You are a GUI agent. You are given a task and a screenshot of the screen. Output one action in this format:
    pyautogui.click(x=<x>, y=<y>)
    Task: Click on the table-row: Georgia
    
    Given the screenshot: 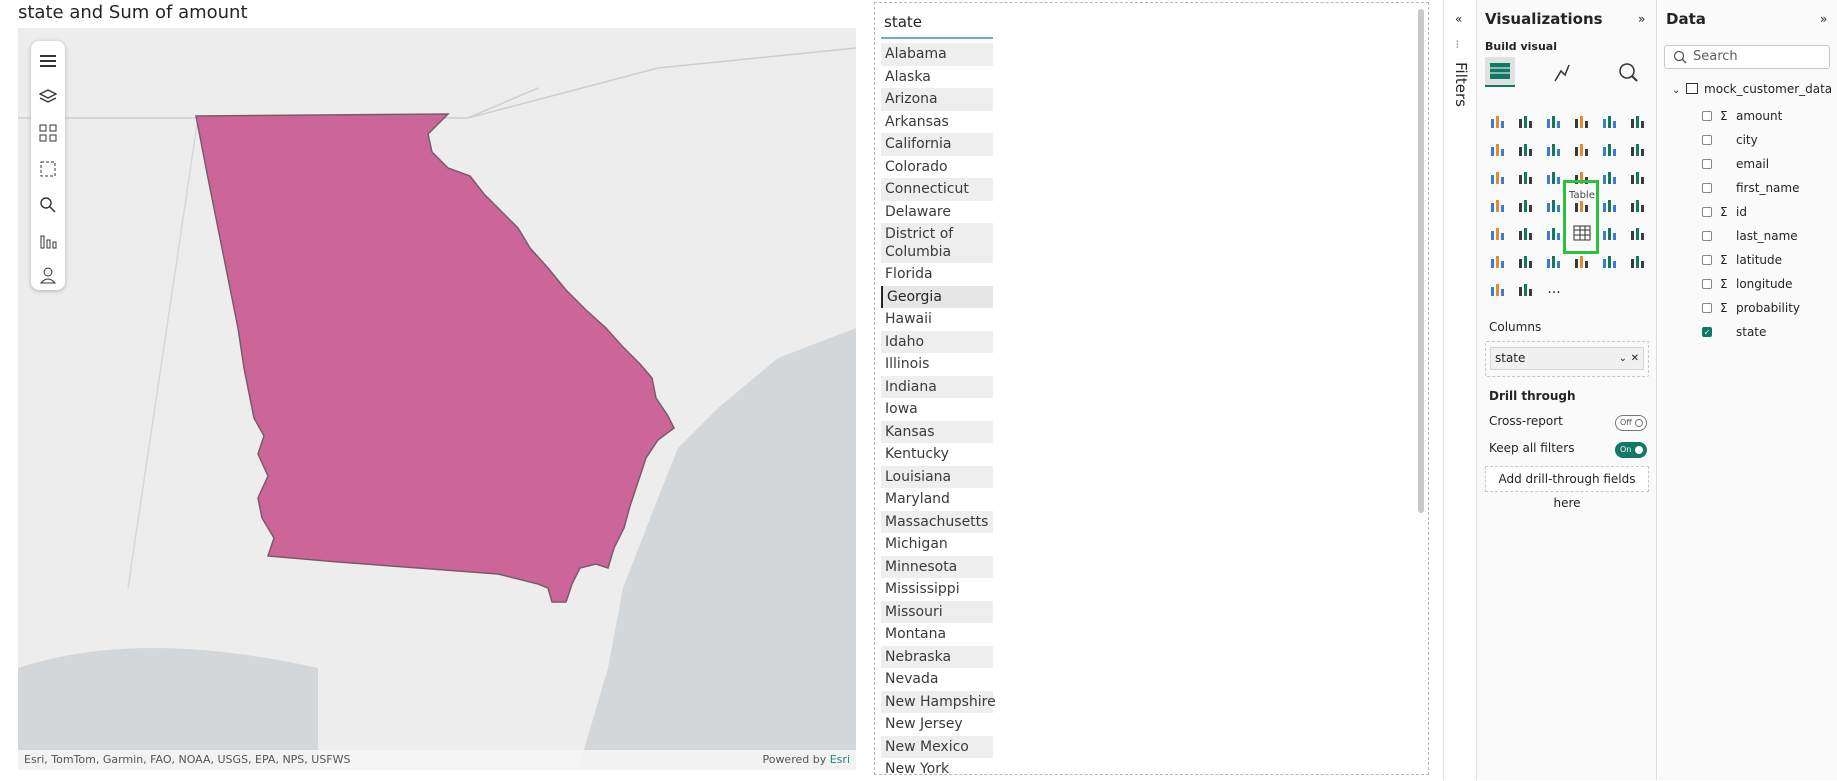 What is the action you would take?
    pyautogui.click(x=937, y=296)
    